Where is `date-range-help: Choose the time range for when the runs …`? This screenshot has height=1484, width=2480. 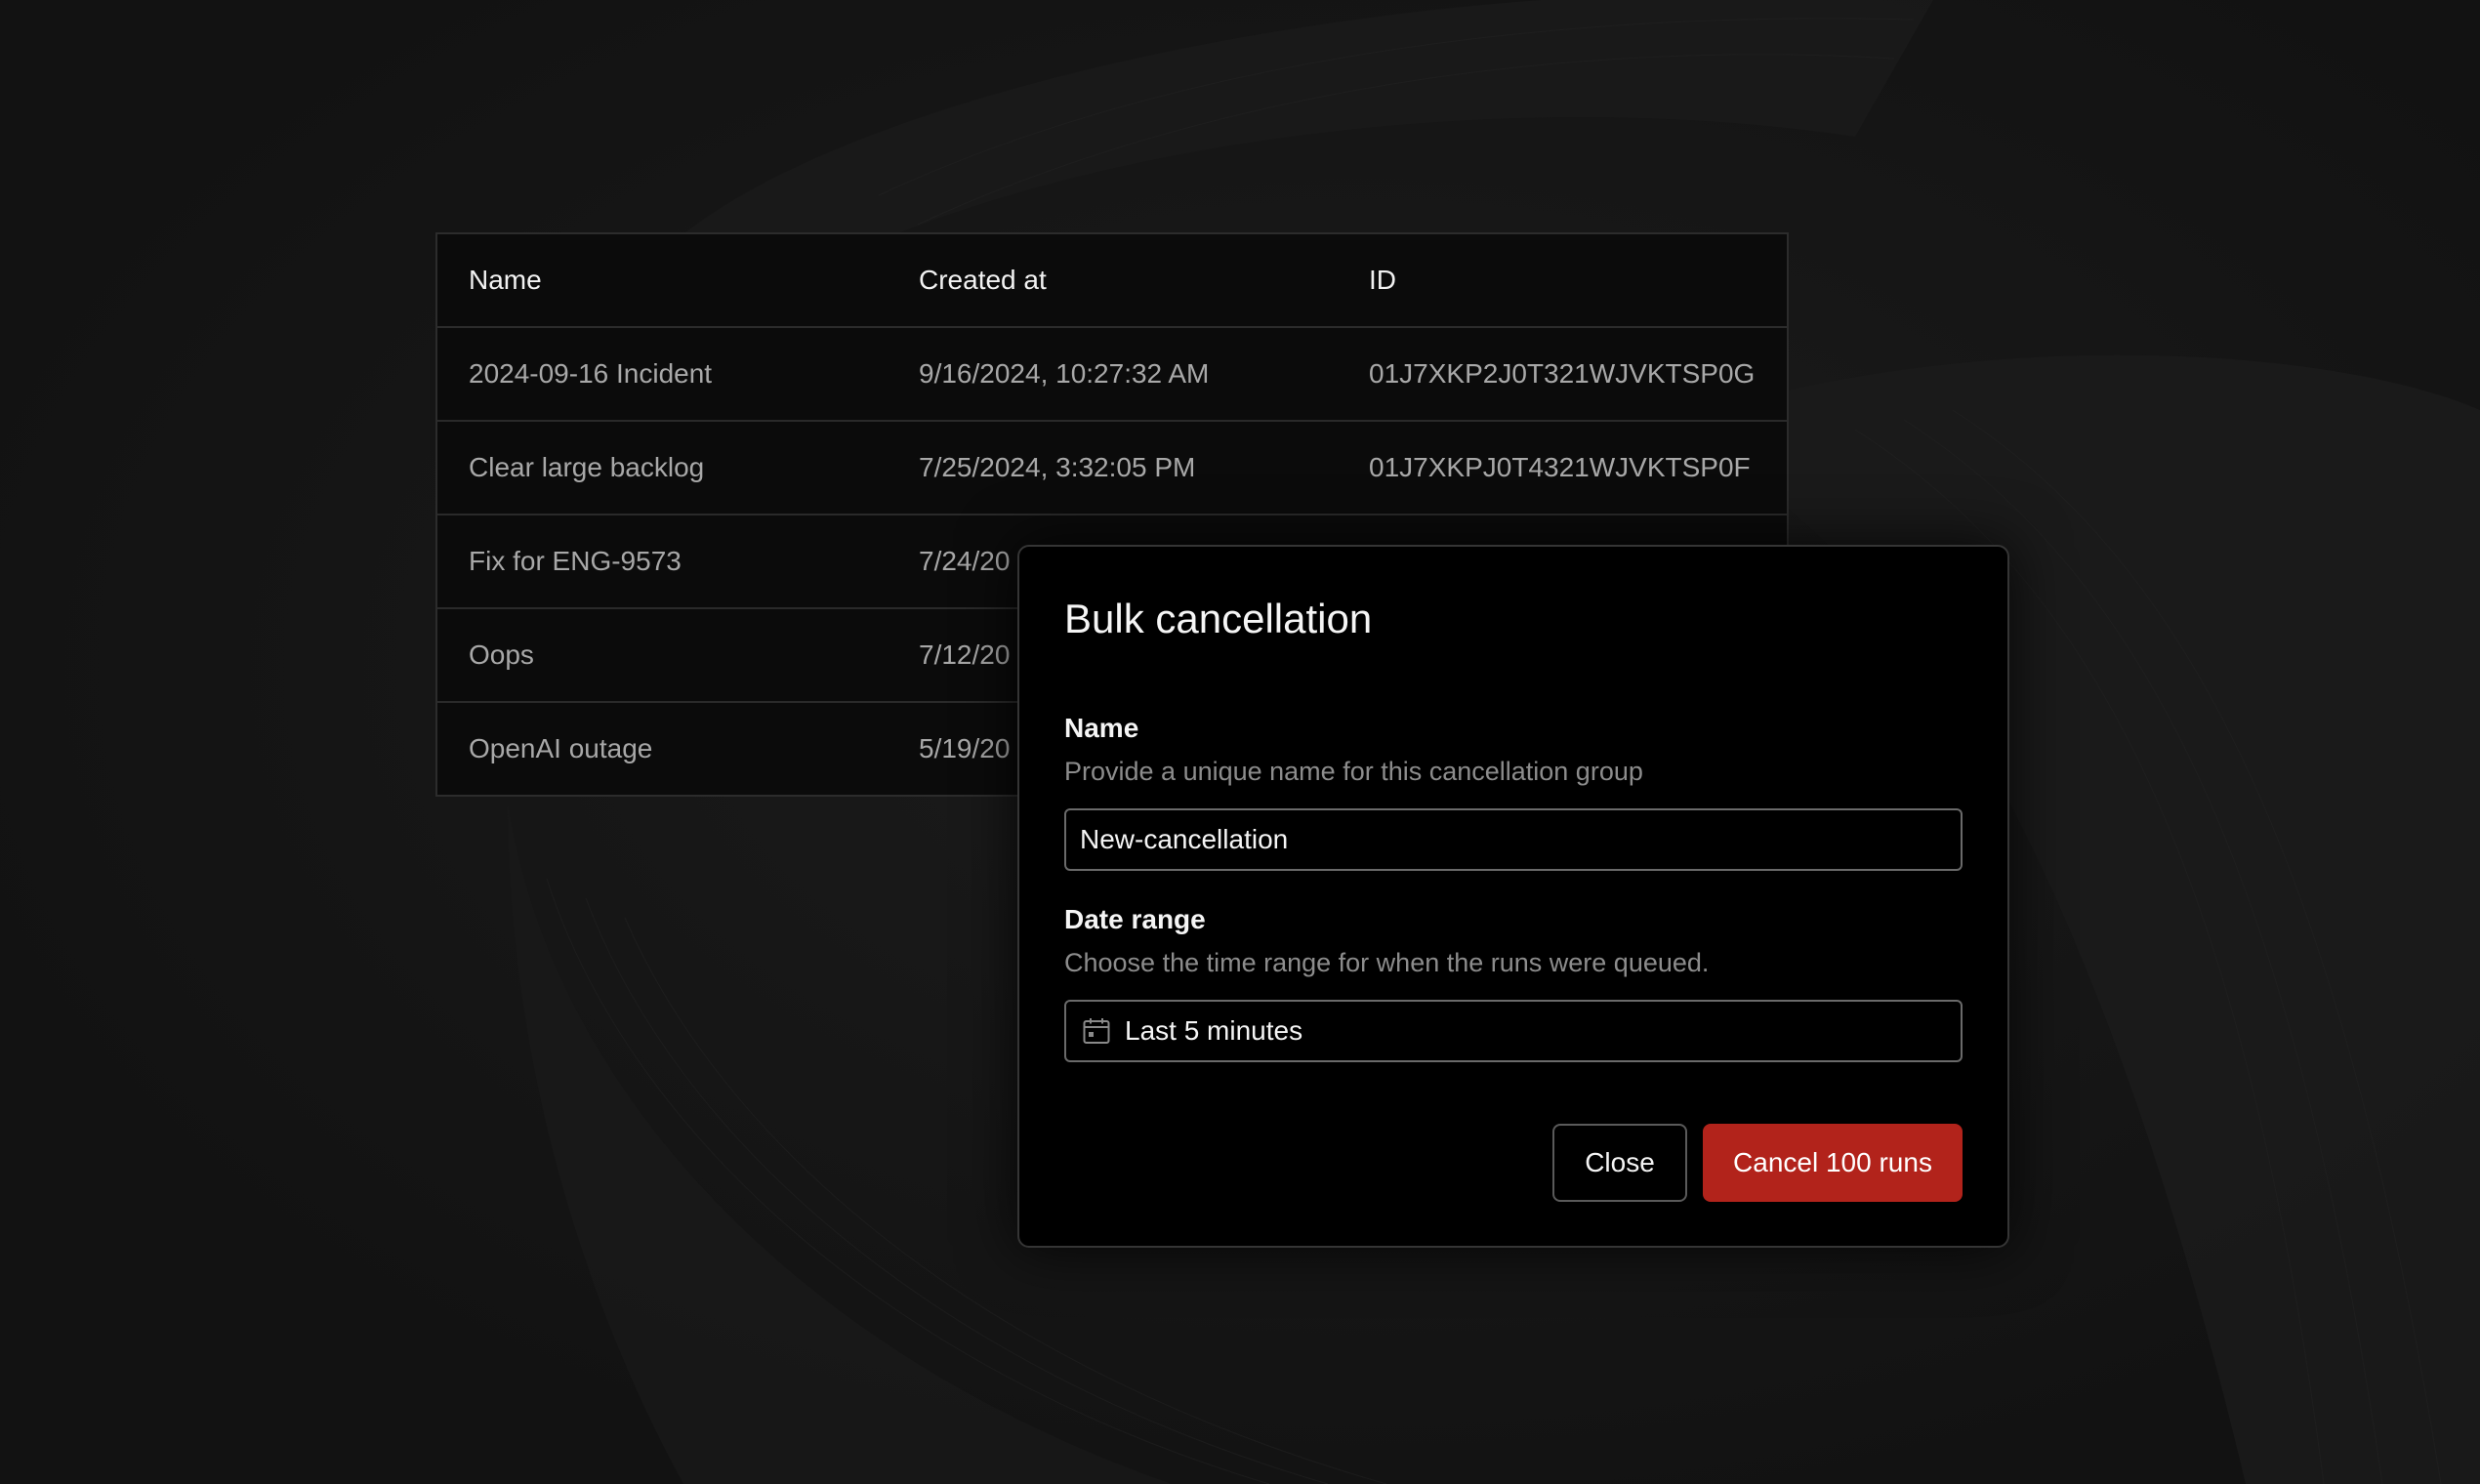 date-range-help: Choose the time range for when the runs … is located at coordinates (1387, 963).